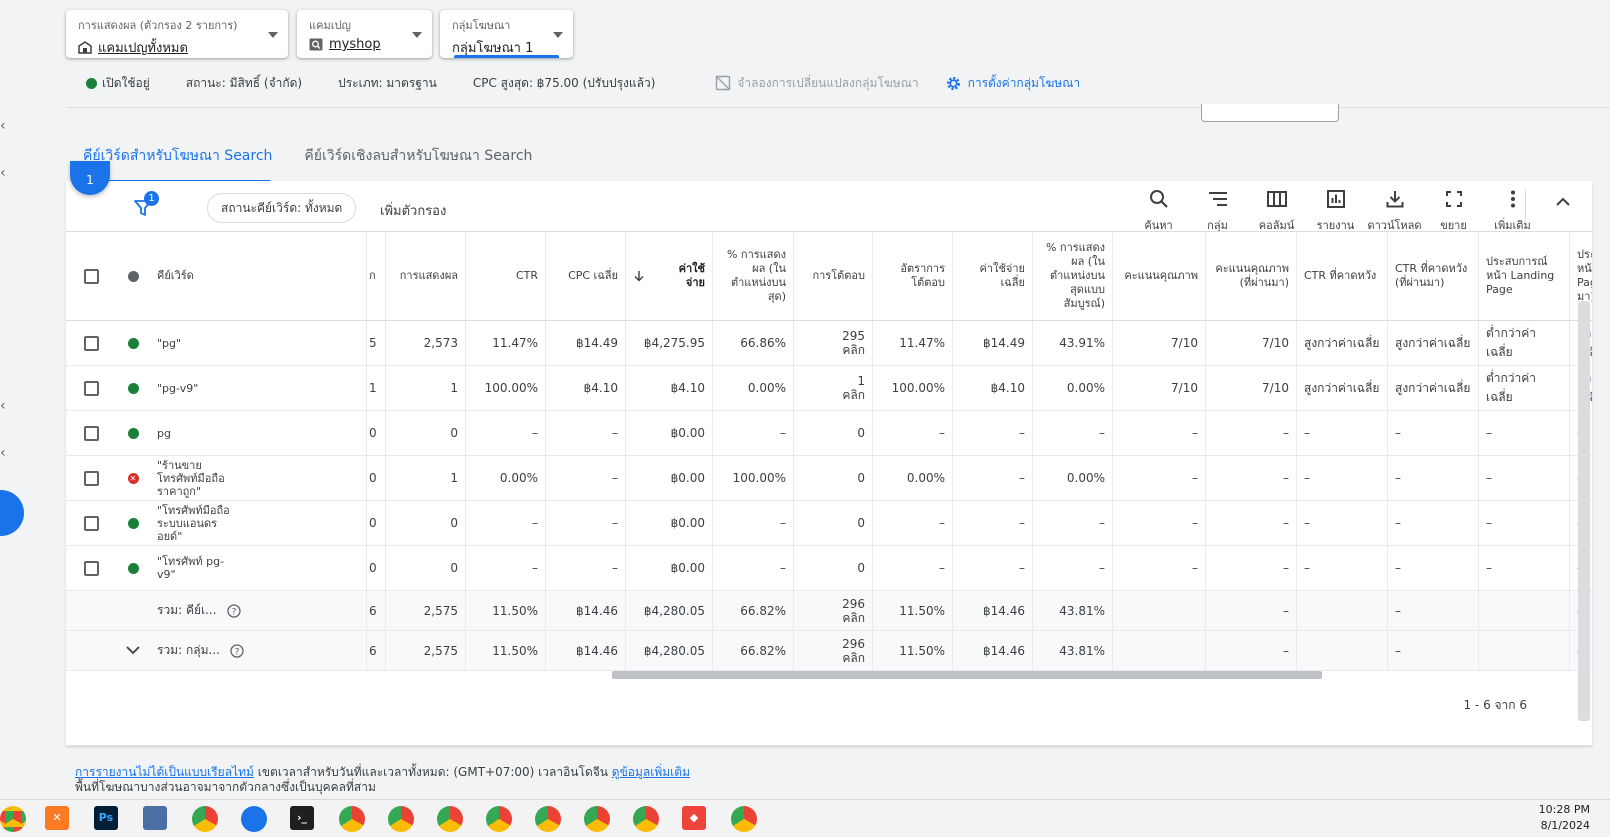 The width and height of the screenshot is (1610, 837). Describe the element at coordinates (1251, 276) in the screenshot. I see `header-quality-score-hist: คะแนนคุณภาพ (ที่ผ่านมา)` at that location.